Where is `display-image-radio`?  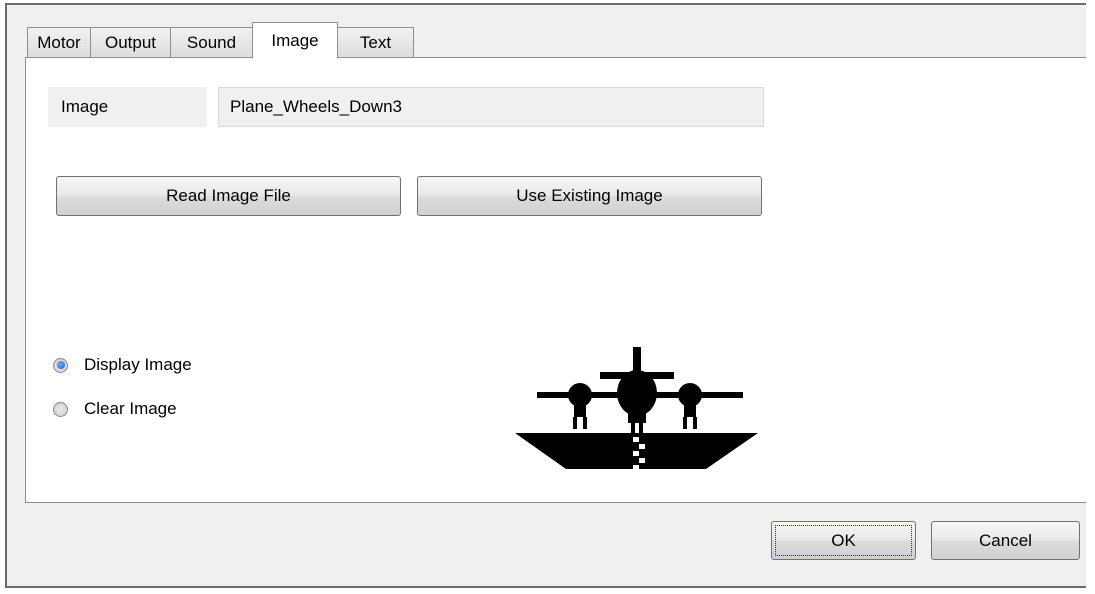
display-image-radio is located at coordinates (60, 365).